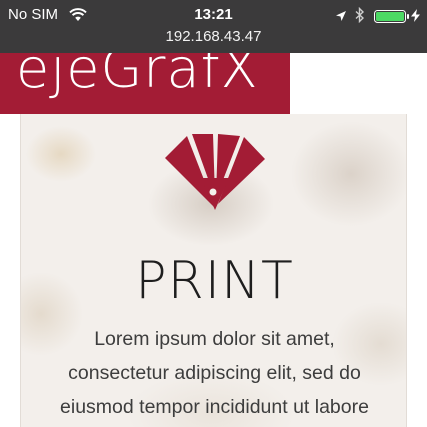 This screenshot has width=427, height=427. I want to click on location-arrow-icon, so click(341, 18).